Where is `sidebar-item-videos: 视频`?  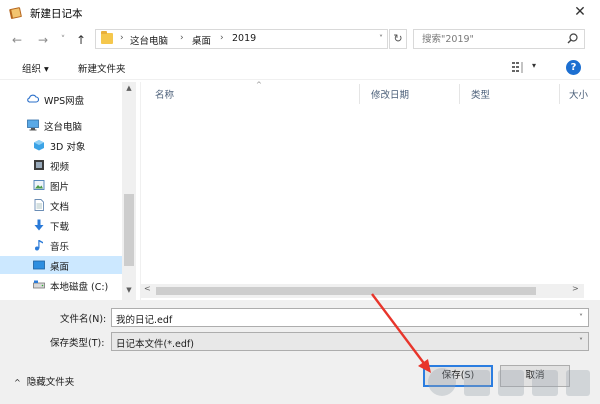
sidebar-item-videos: 视频 is located at coordinates (61, 165).